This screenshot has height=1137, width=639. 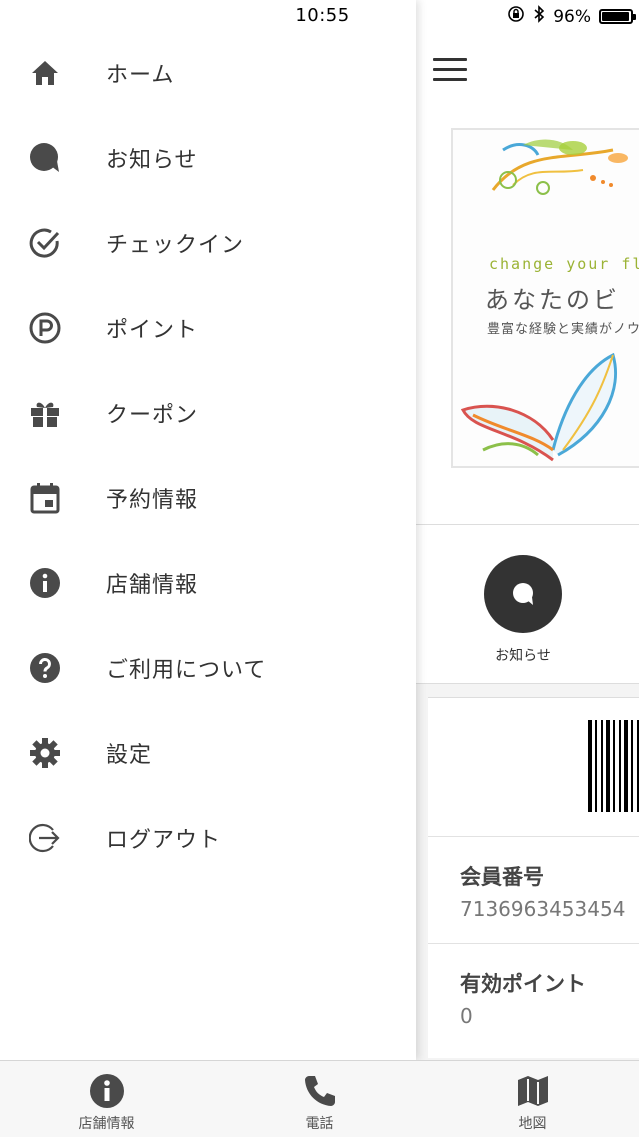 What do you see at coordinates (152, 415) in the screenshot?
I see `drawer-item-label: クーポン` at bounding box center [152, 415].